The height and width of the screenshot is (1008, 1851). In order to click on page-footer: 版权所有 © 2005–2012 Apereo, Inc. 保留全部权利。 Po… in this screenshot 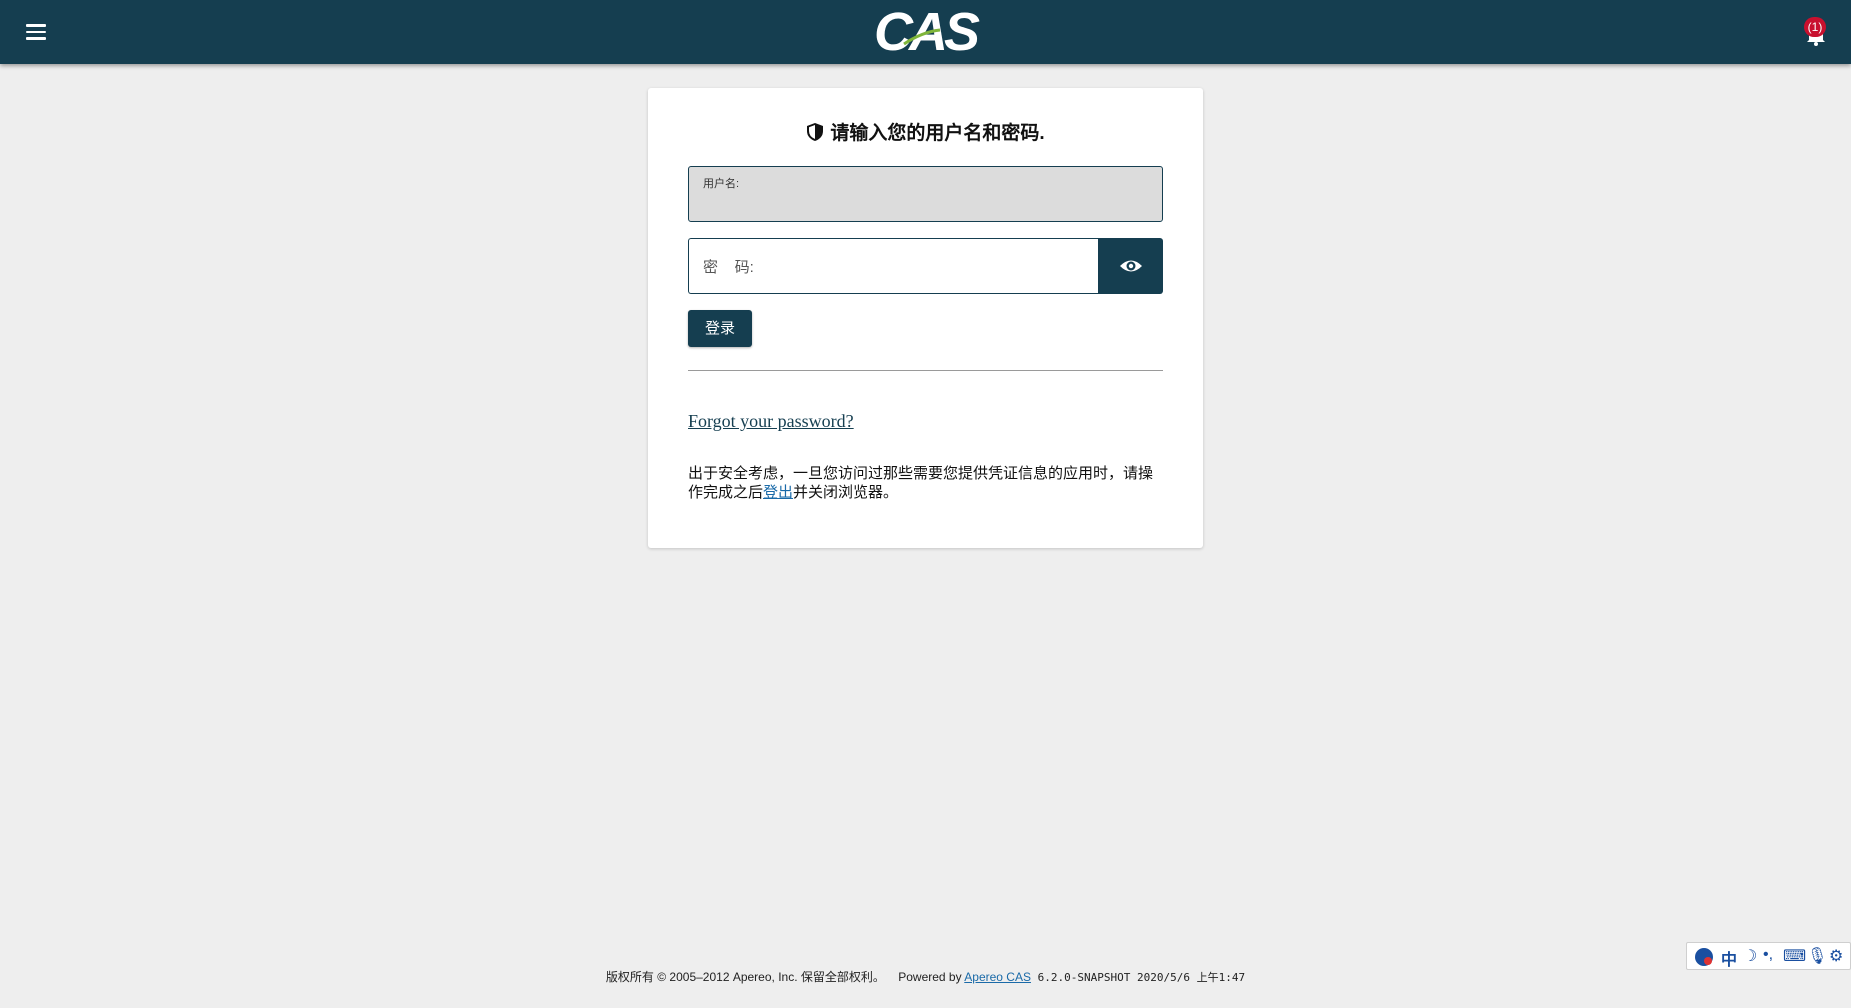, I will do `click(925, 976)`.